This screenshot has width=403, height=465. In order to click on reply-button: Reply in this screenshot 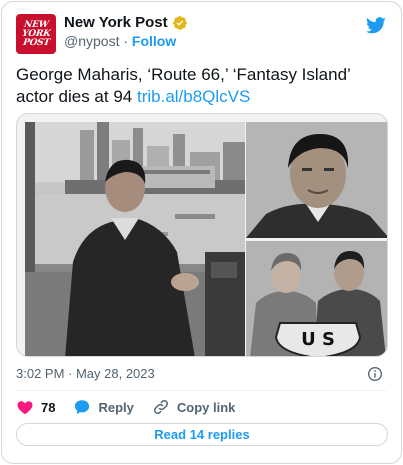, I will do `click(103, 407)`.